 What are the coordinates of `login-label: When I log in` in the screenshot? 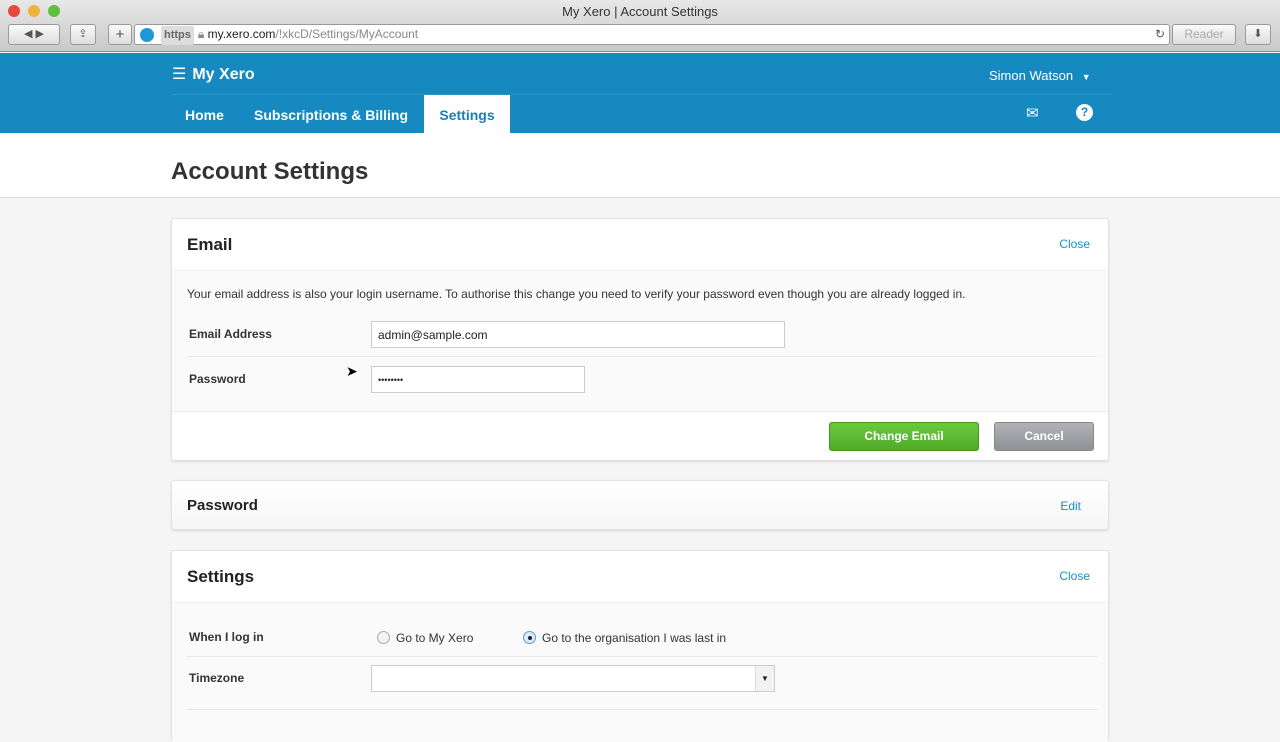 It's located at (226, 637).